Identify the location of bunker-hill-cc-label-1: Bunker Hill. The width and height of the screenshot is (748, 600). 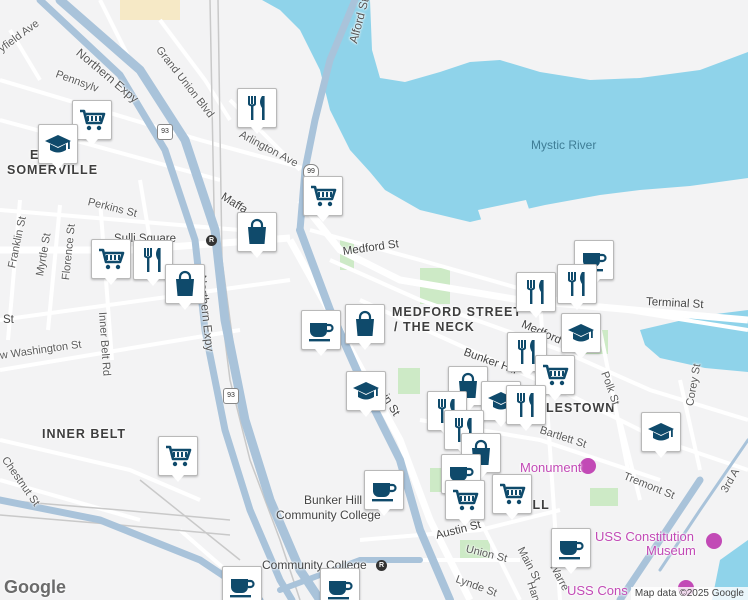
(333, 500).